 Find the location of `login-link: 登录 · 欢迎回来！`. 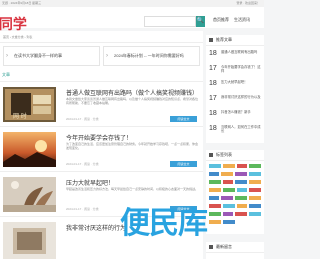

login-link: 登录 · 欢迎回来！ is located at coordinates (248, 3).